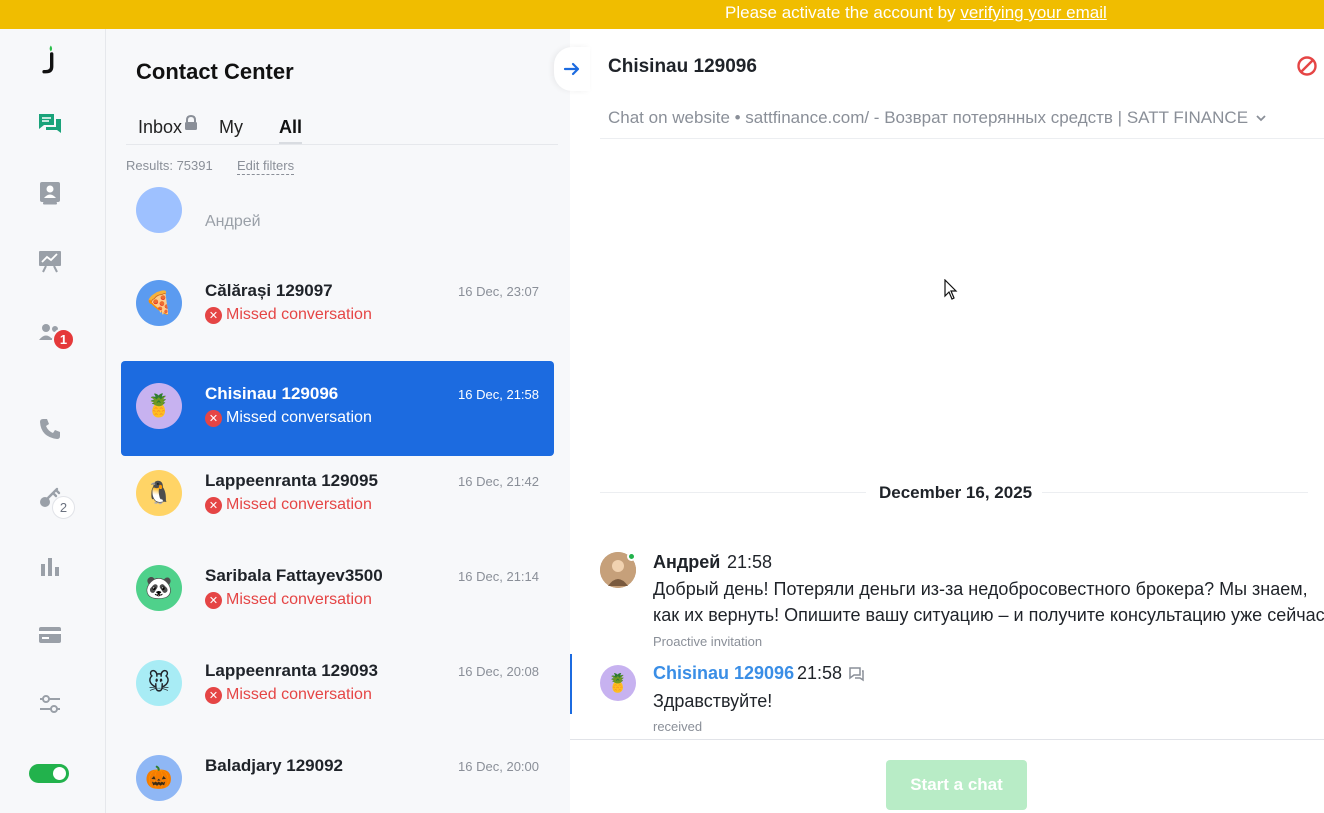 This screenshot has width=1324, height=813. Describe the element at coordinates (159, 493) in the screenshot. I see `avatar: 🐧` at that location.